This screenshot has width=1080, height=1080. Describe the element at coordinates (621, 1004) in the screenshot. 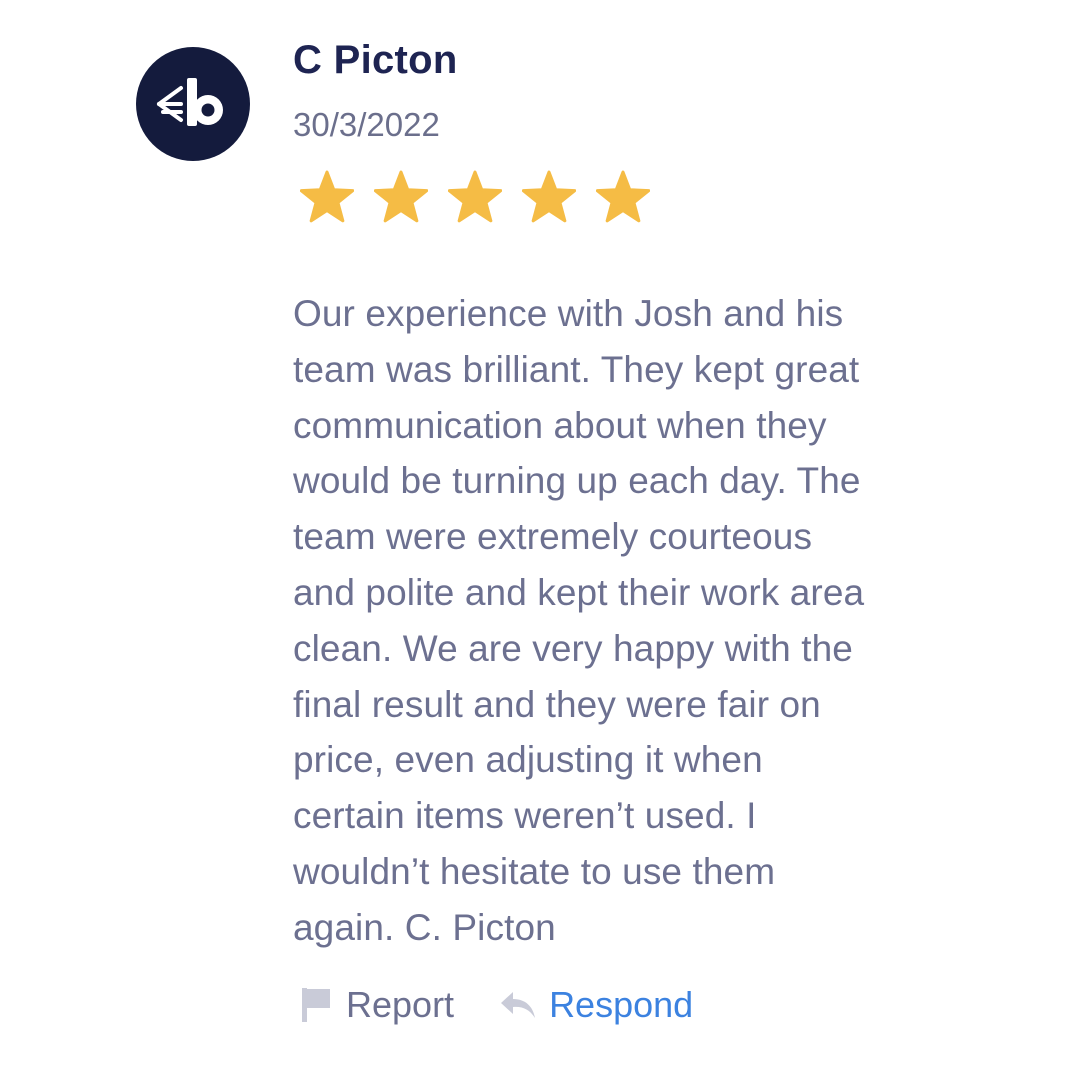

I see `respond-label: Respond` at that location.